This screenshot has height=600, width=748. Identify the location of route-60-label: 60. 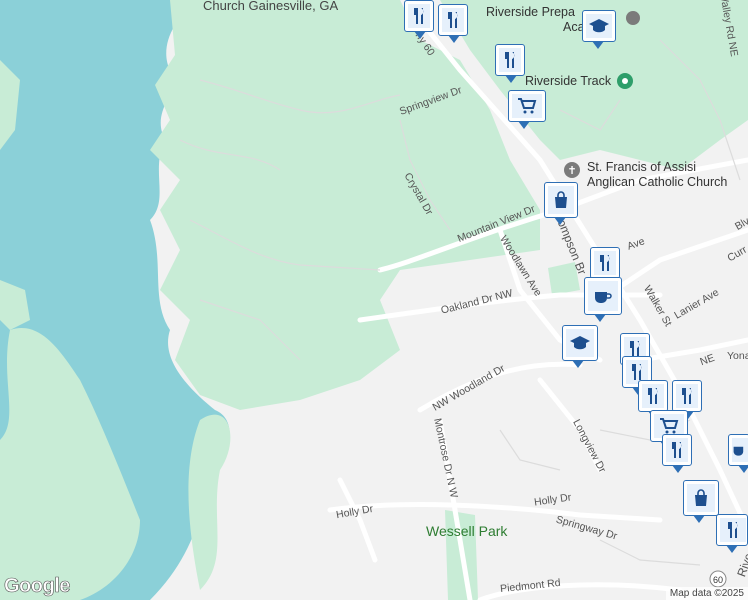
(718, 580).